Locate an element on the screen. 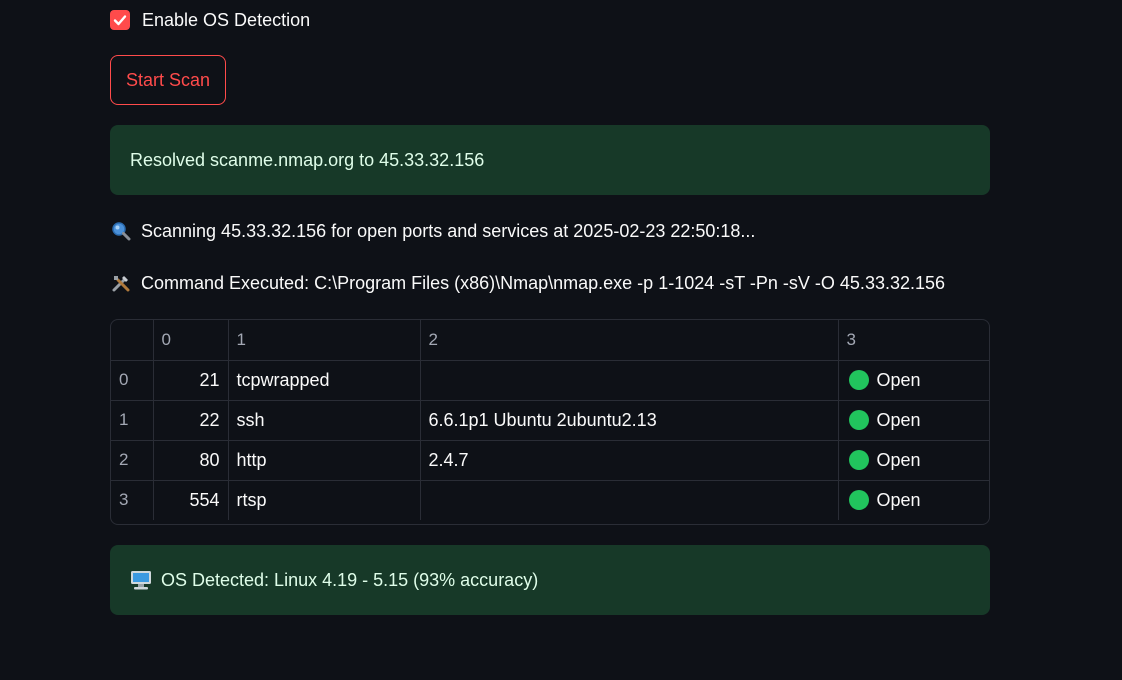 Image resolution: width=1122 pixels, height=680 pixels. table-row: 3 554 rtsp Open is located at coordinates (550, 500).